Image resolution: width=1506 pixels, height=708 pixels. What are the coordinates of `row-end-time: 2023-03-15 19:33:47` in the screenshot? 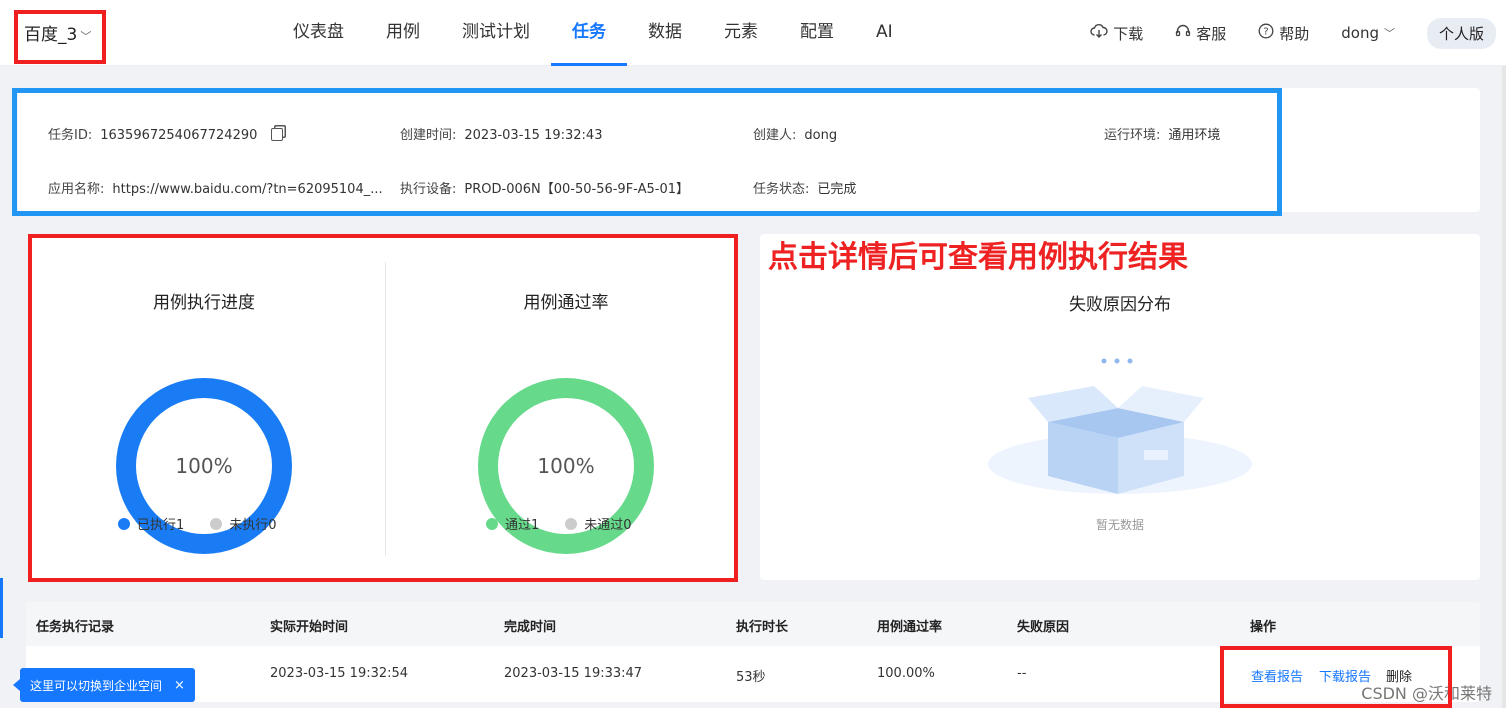 It's located at (573, 673).